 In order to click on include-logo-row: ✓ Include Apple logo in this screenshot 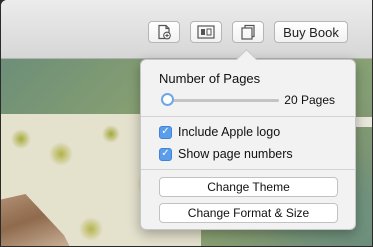, I will do `click(219, 132)`.